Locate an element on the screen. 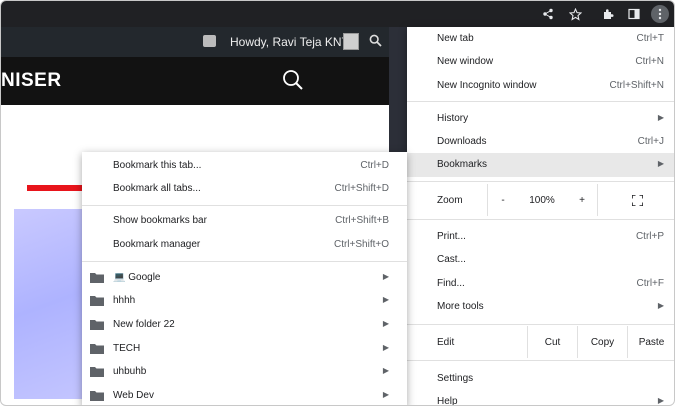 The image size is (675, 406). shortcut-label: Ctrl+J is located at coordinates (650, 141).